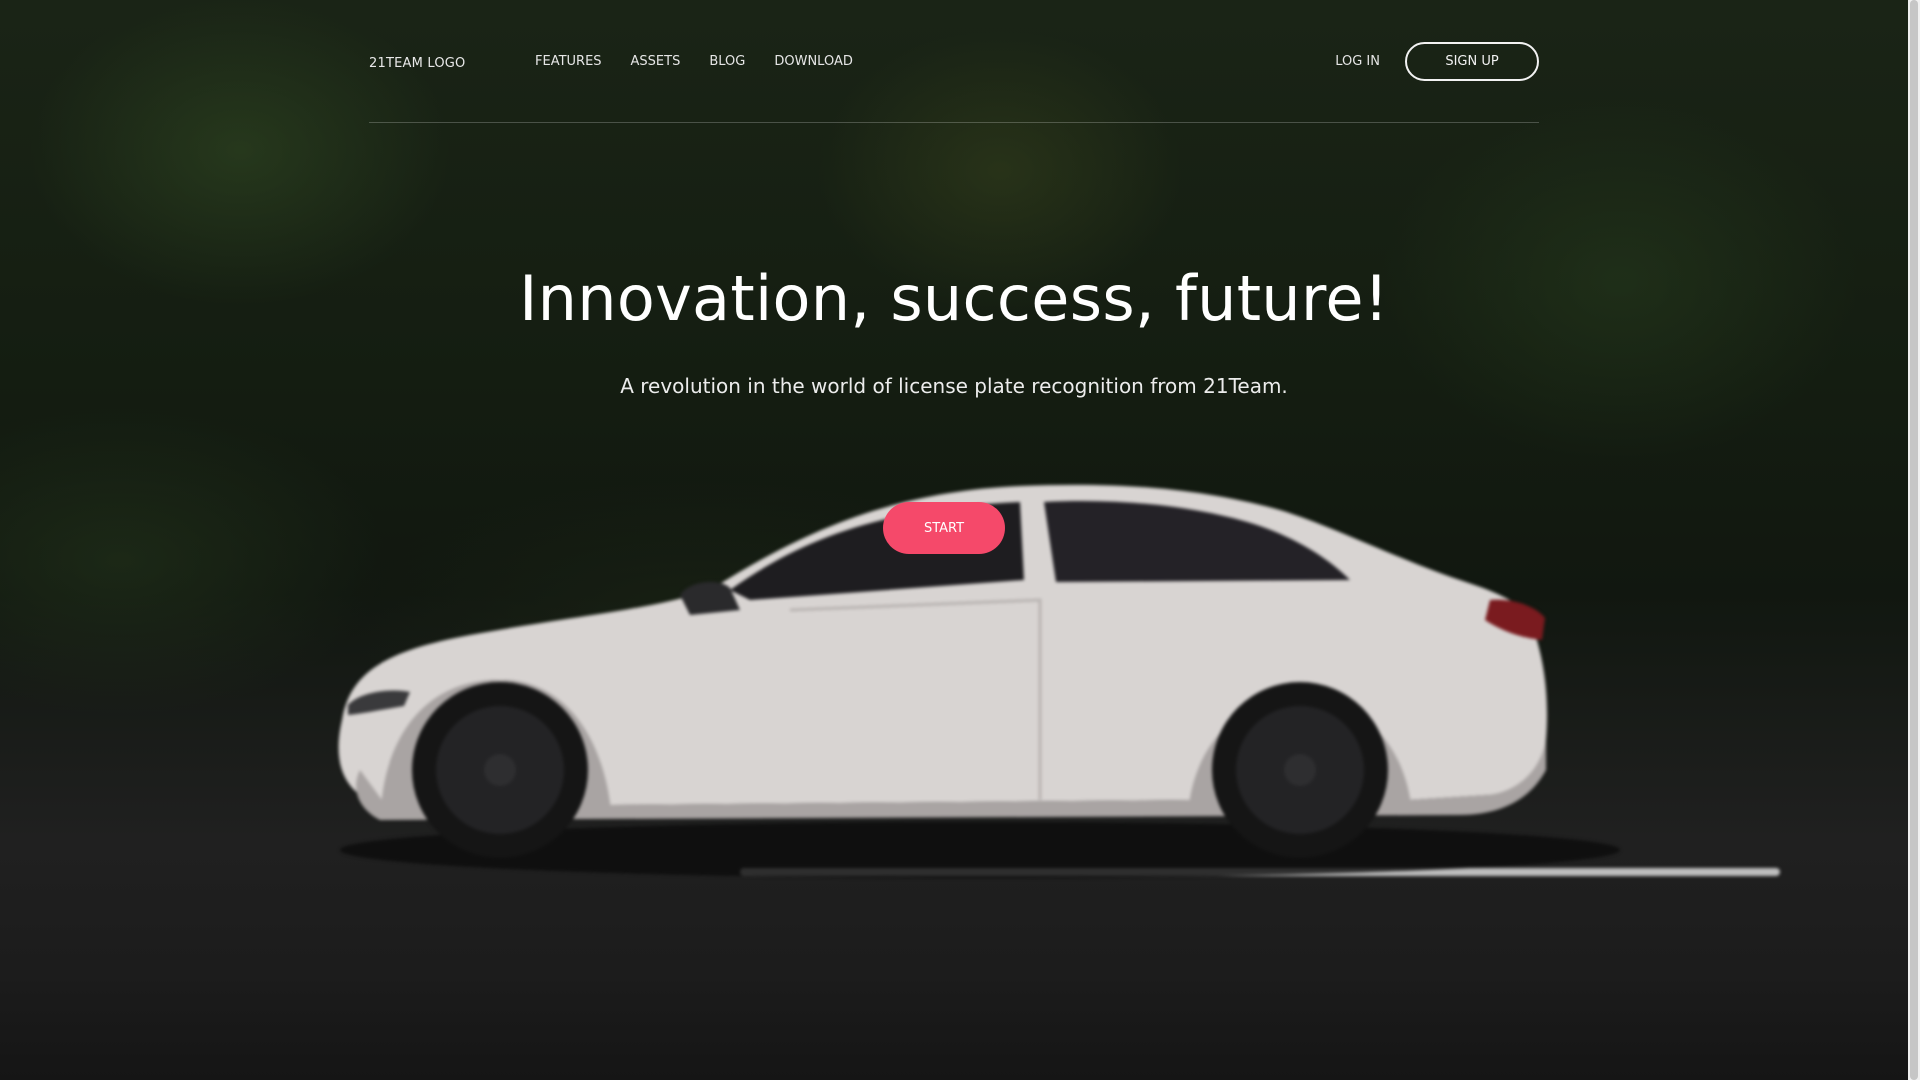 Image resolution: width=1920 pixels, height=1080 pixels. What do you see at coordinates (568, 61) in the screenshot?
I see `nav-link-features: FEATURES` at bounding box center [568, 61].